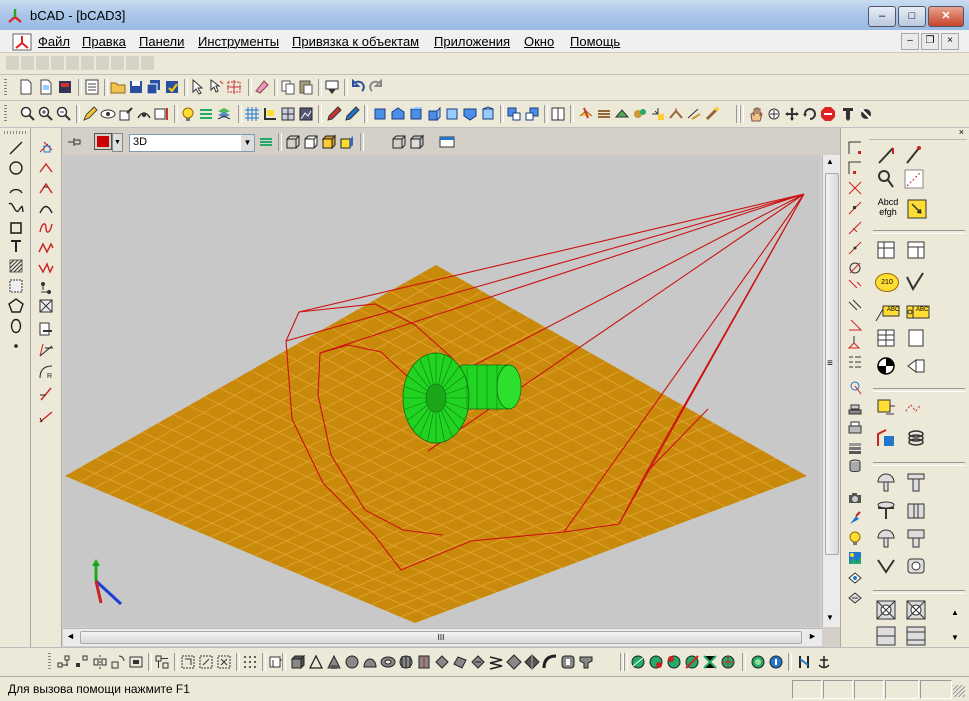 The height and width of the screenshot is (701, 969). I want to click on view-bottom-icon, so click(470, 114).